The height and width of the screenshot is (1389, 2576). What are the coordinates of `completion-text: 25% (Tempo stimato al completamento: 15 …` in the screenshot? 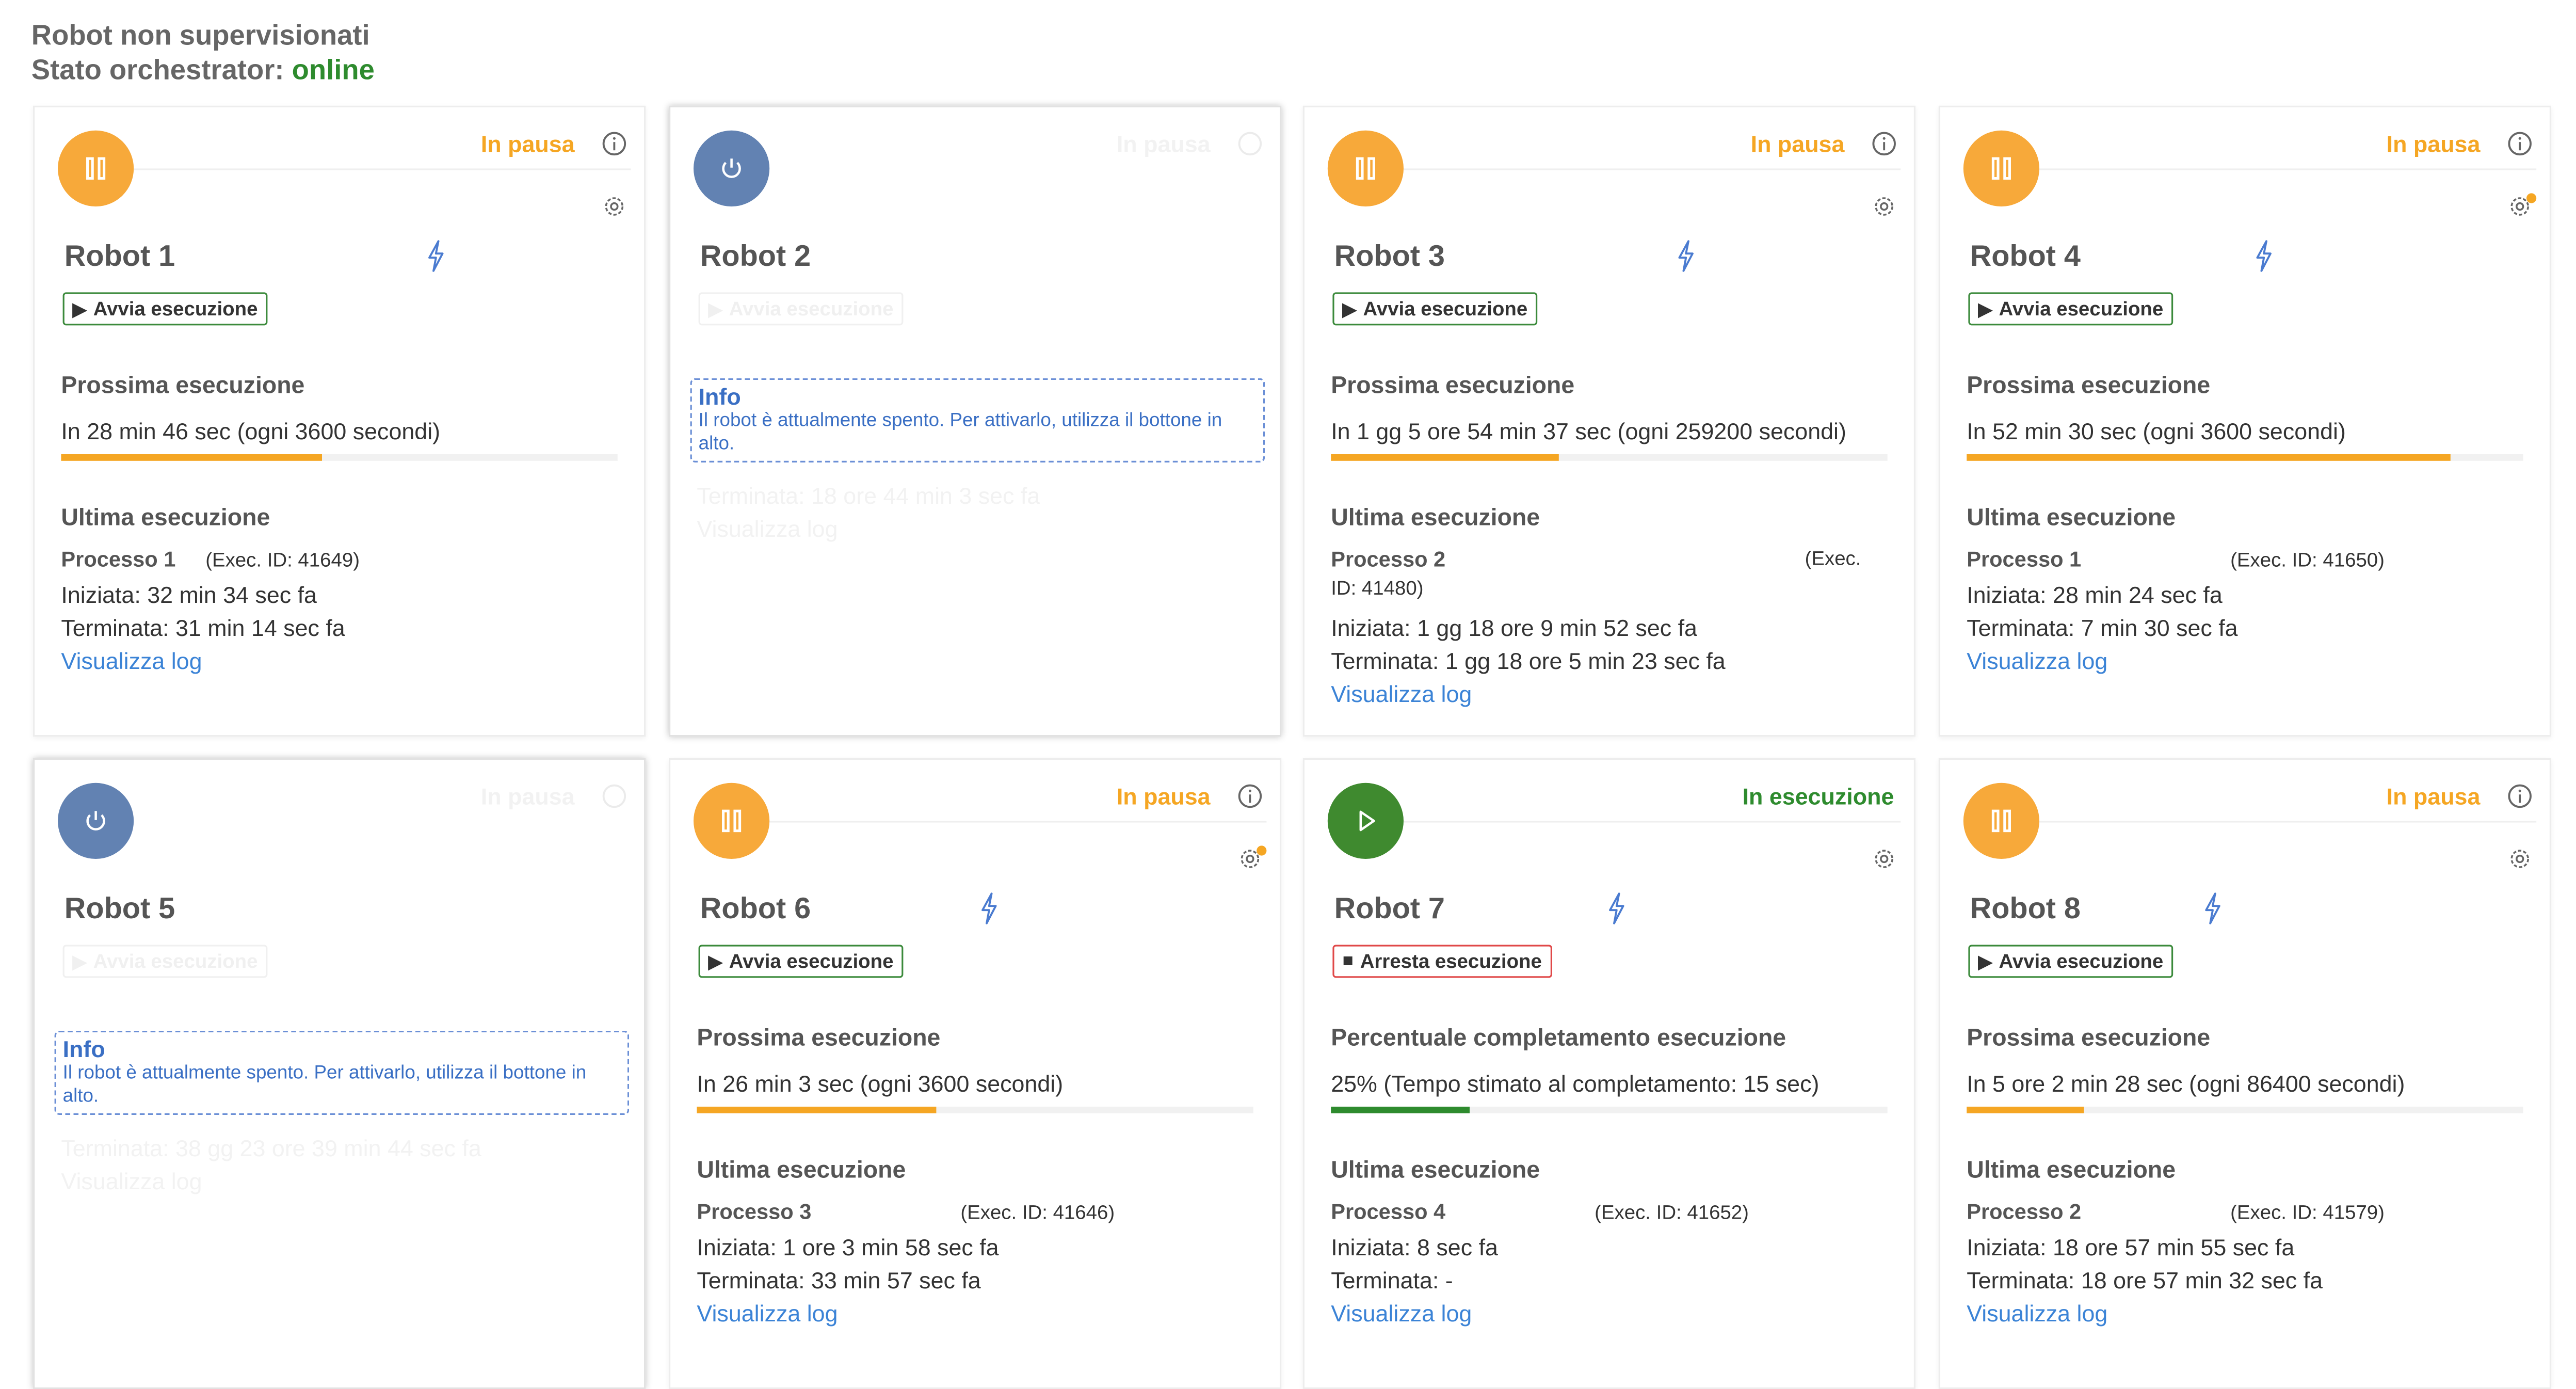 It's located at (1576, 1083).